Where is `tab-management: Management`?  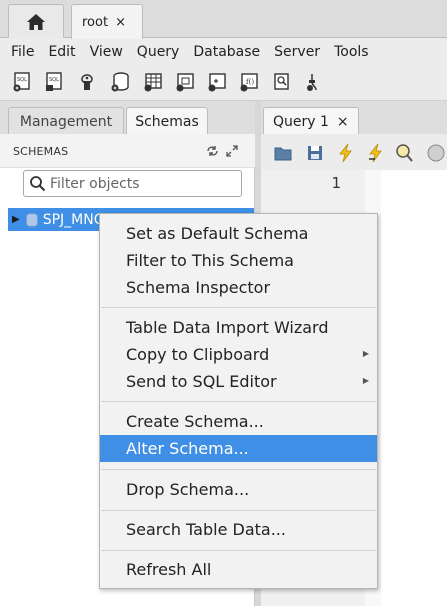
tab-management: Management is located at coordinates (66, 121).